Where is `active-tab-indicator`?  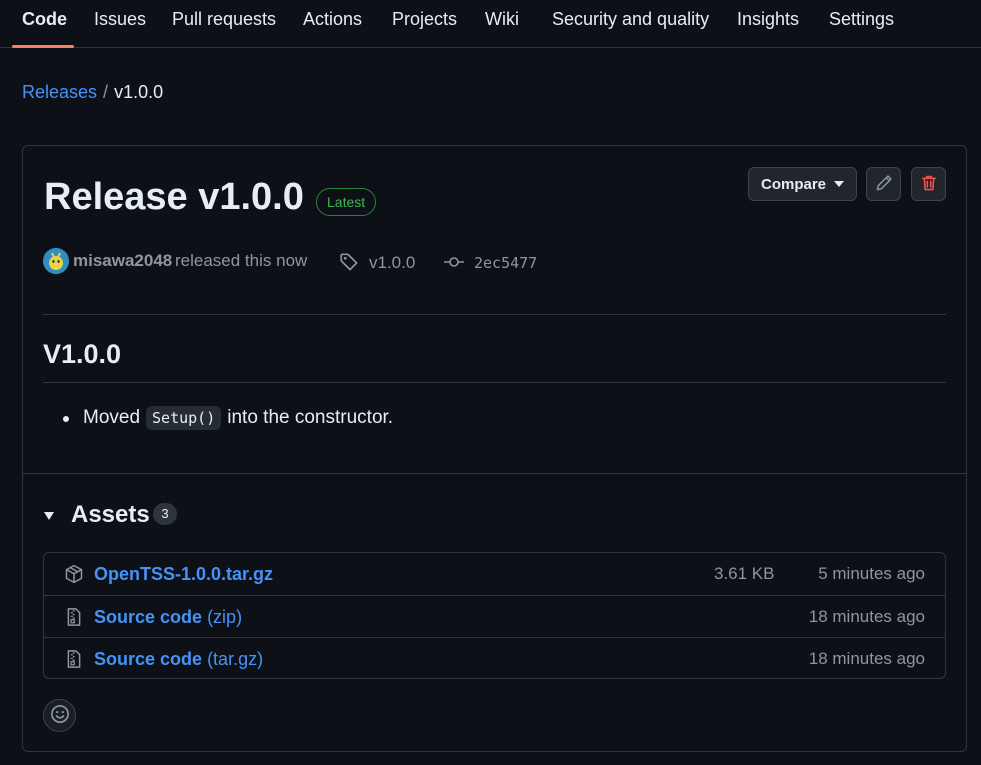 active-tab-indicator is located at coordinates (43, 46).